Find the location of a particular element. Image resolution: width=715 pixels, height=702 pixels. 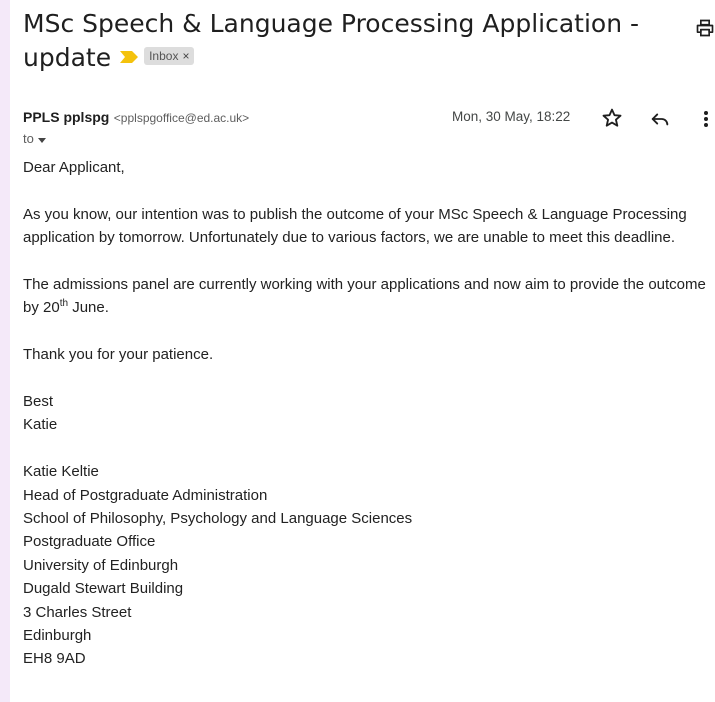

signature-line: Katie Keltie is located at coordinates (61, 472).